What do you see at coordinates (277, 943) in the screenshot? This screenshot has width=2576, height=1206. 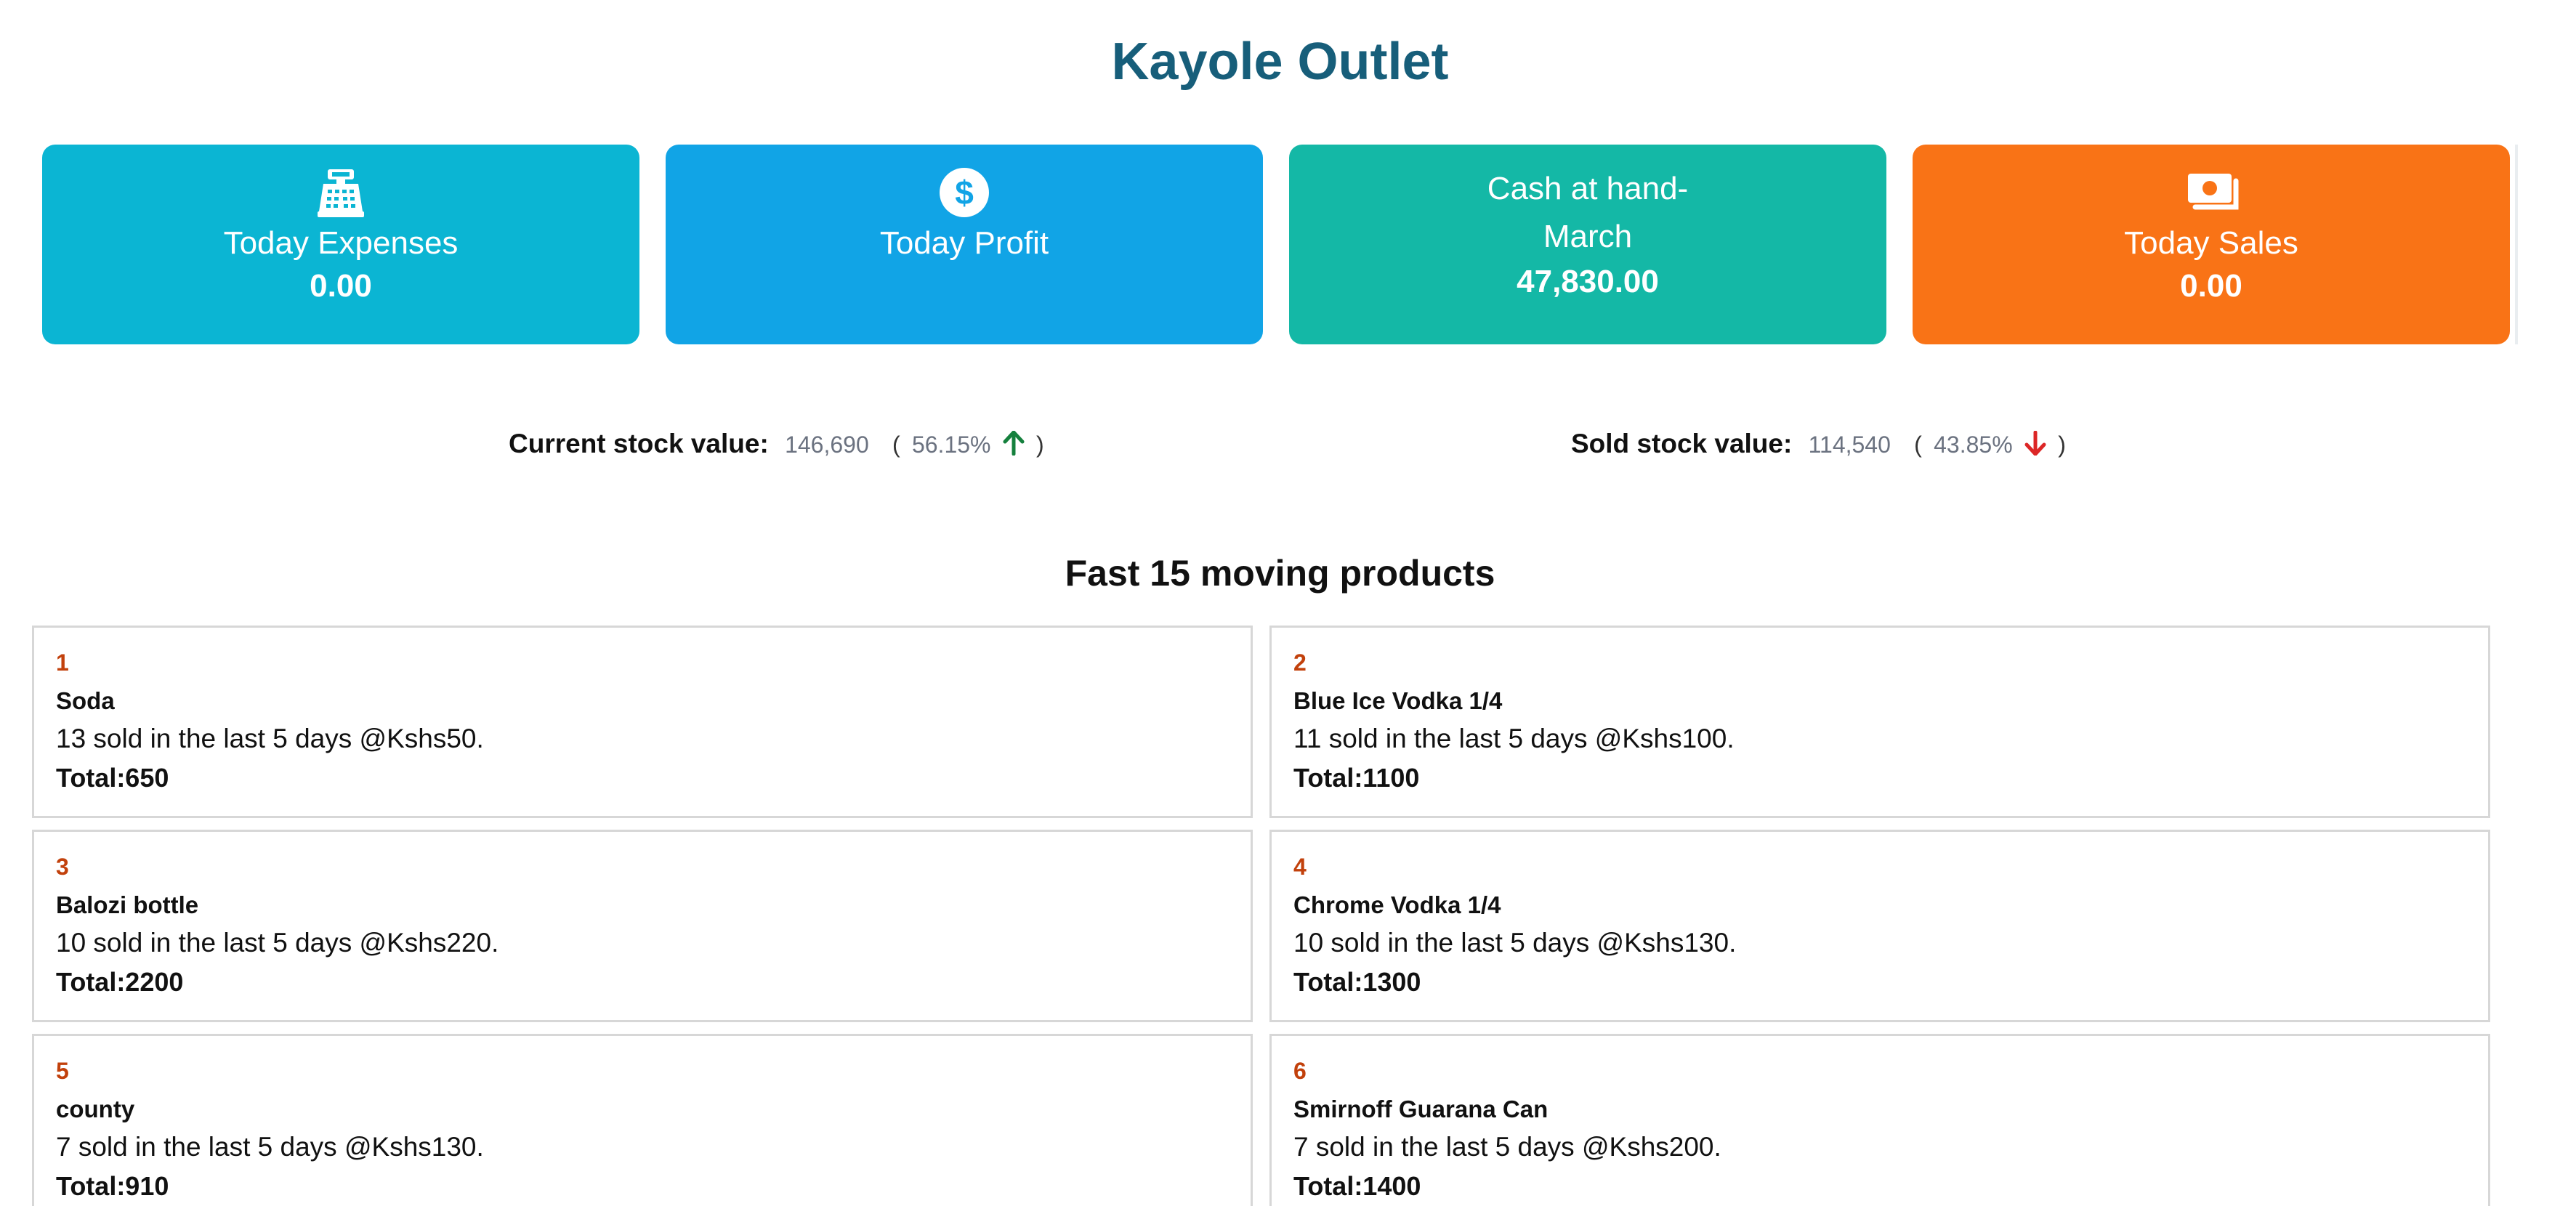 I see `product-sales-description: 10 sold in the last 5 days @Kshs220.` at bounding box center [277, 943].